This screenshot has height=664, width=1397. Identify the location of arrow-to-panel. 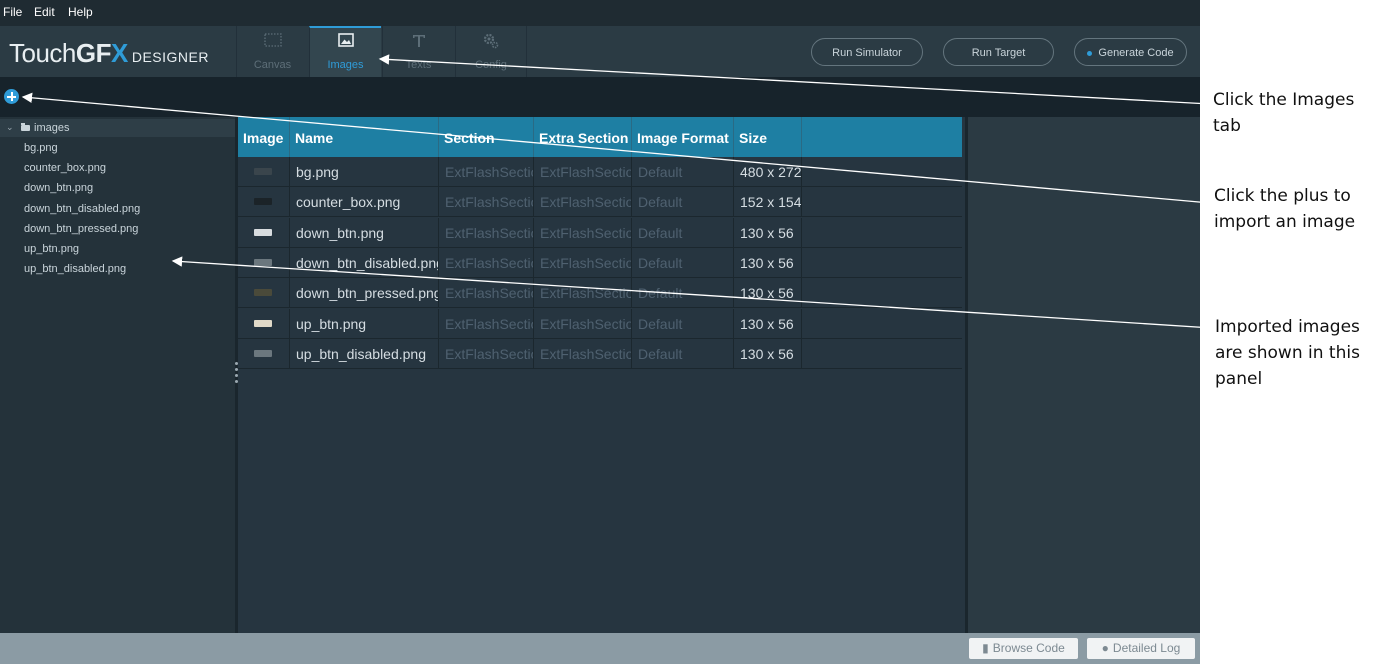
(692, 292).